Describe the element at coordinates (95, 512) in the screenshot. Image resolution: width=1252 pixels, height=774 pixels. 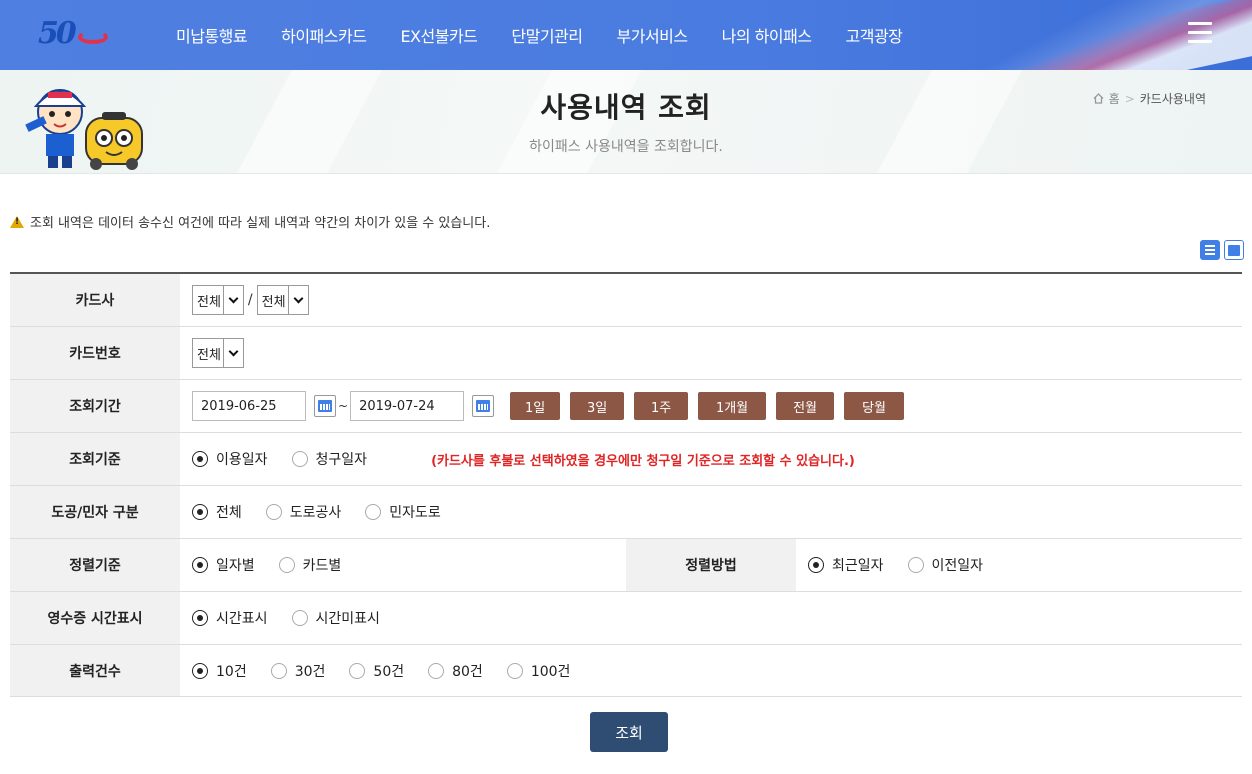
I see `label-road-type: 도공/민자 구분` at that location.